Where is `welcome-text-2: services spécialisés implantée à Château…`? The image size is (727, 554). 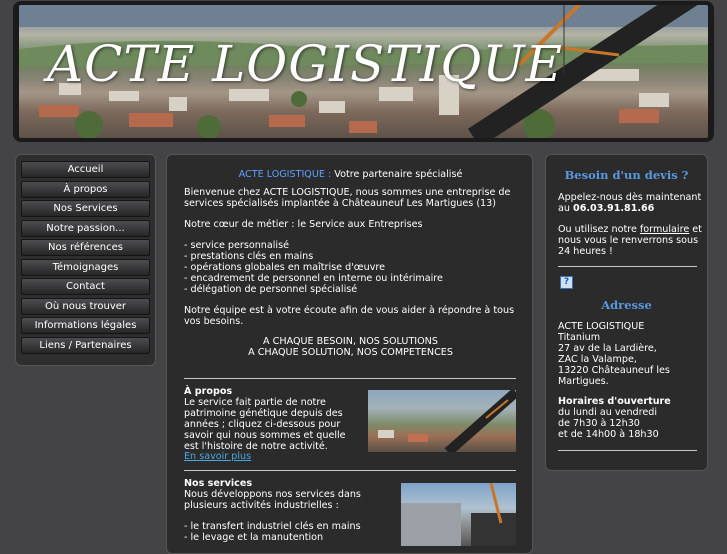
welcome-text-2: services spécialisés implantée à Château… is located at coordinates (340, 203).